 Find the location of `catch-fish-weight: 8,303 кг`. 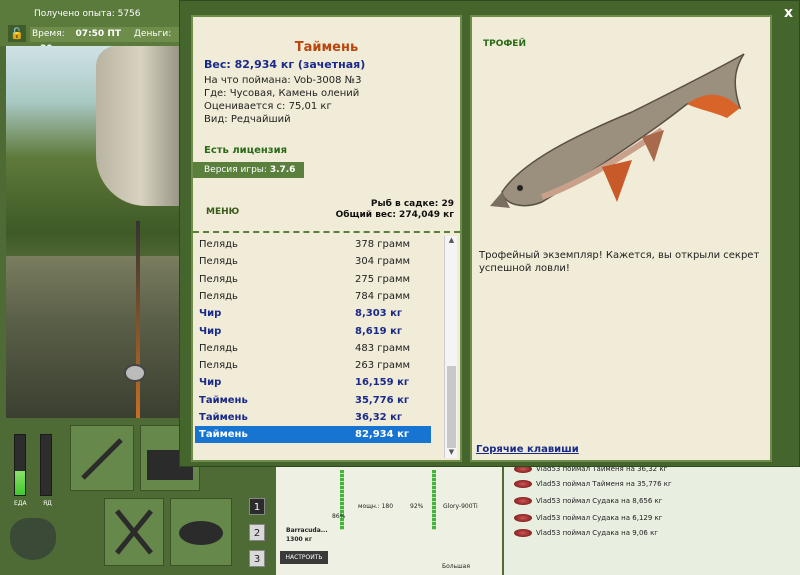

catch-fish-weight: 8,303 кг is located at coordinates (379, 314).